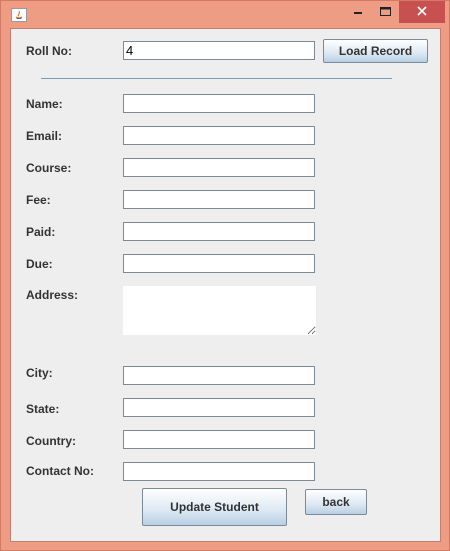  I want to click on close-button, so click(422, 12).